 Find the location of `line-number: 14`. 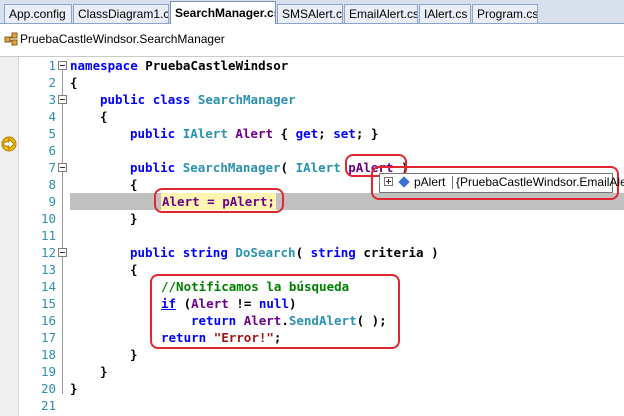

line-number: 14 is located at coordinates (48, 286).